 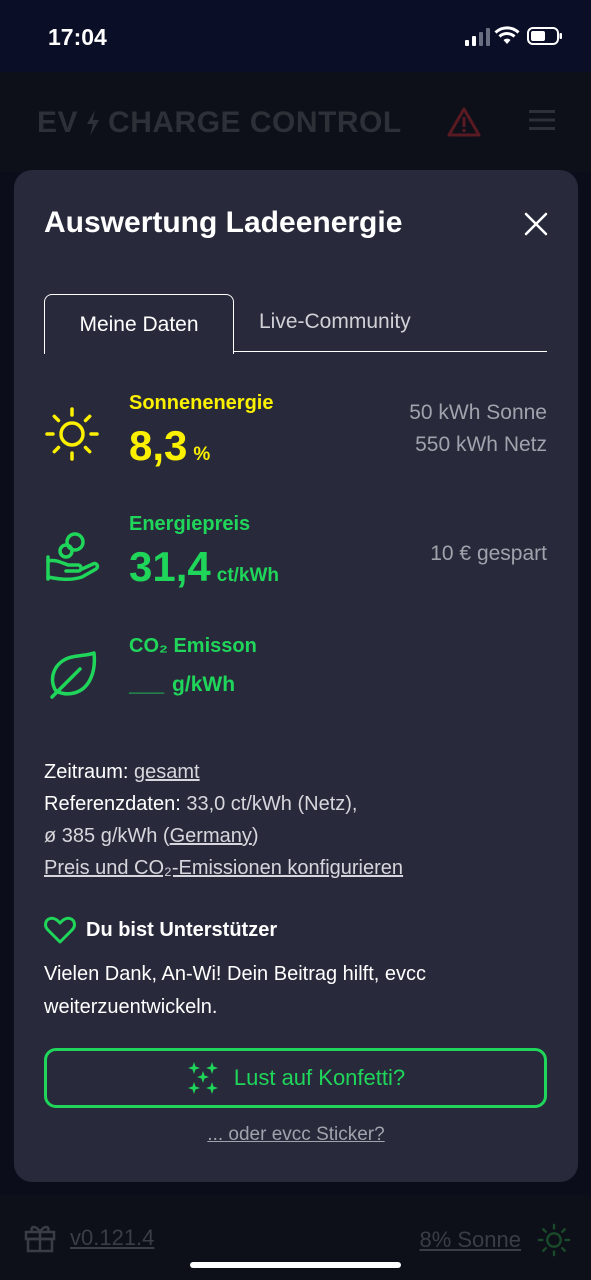 What do you see at coordinates (554, 1240) in the screenshot?
I see `sun-footer-icon` at bounding box center [554, 1240].